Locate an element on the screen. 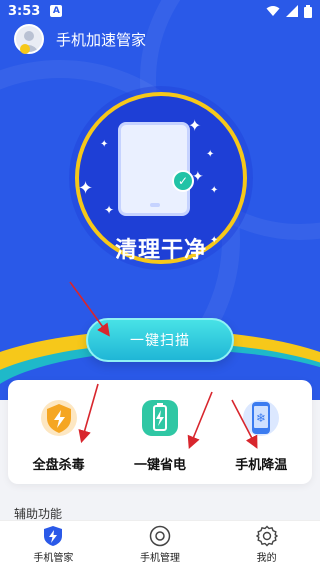  target-icon is located at coordinates (160, 536).